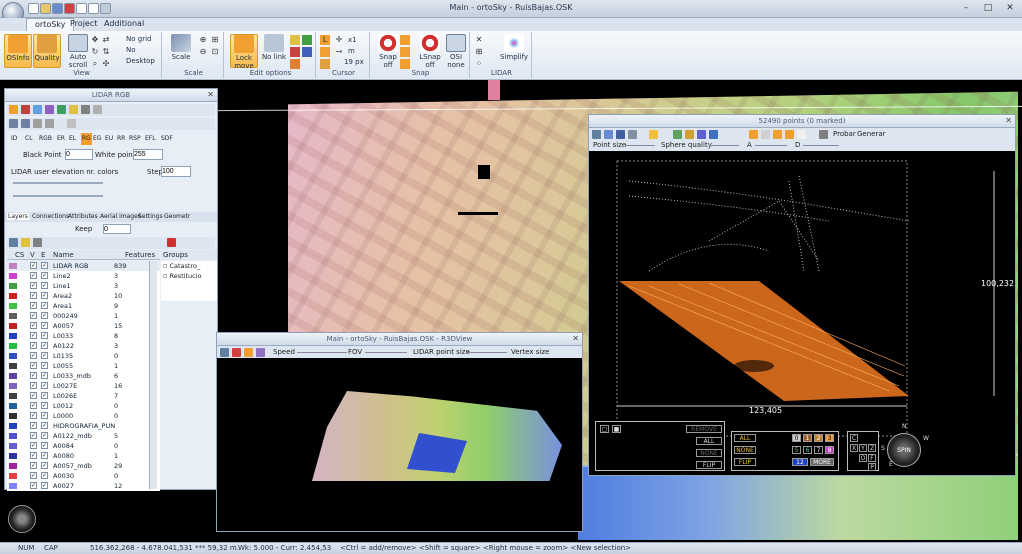  What do you see at coordinates (479, 64) in the screenshot?
I see `lidar-points-icon: ⁘` at bounding box center [479, 64].